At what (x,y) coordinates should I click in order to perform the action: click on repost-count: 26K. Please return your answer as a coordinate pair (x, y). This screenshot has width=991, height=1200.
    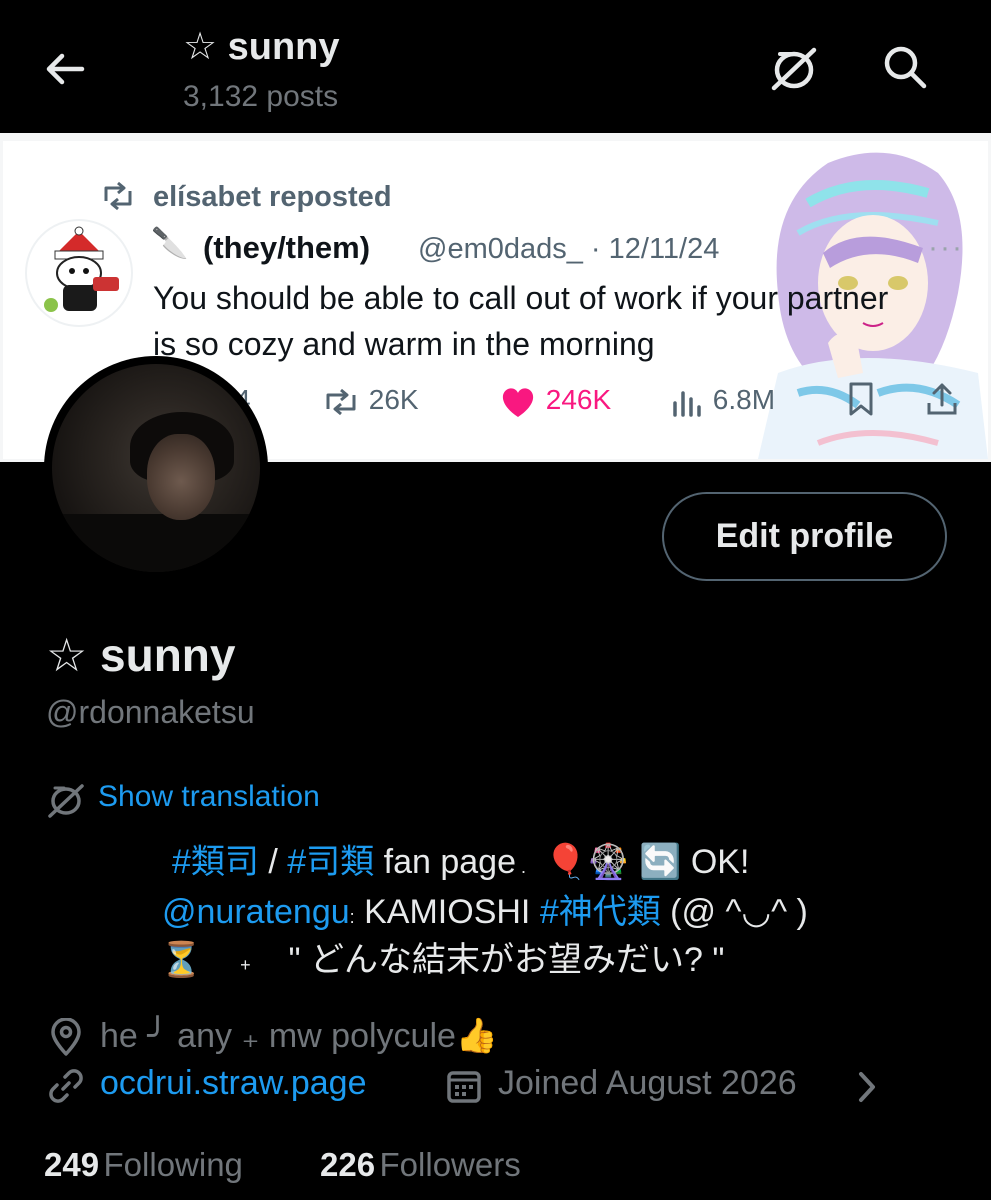
    Looking at the image, I should click on (393, 399).